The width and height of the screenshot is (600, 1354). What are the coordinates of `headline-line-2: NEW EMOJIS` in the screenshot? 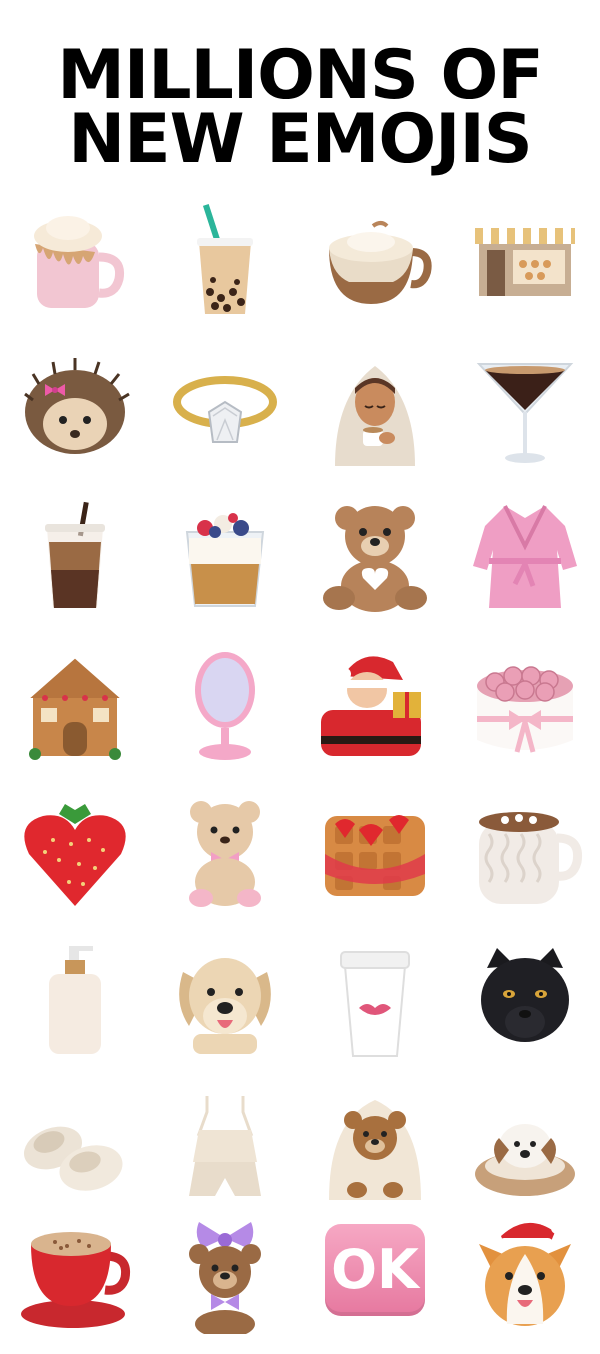 It's located at (300, 139).